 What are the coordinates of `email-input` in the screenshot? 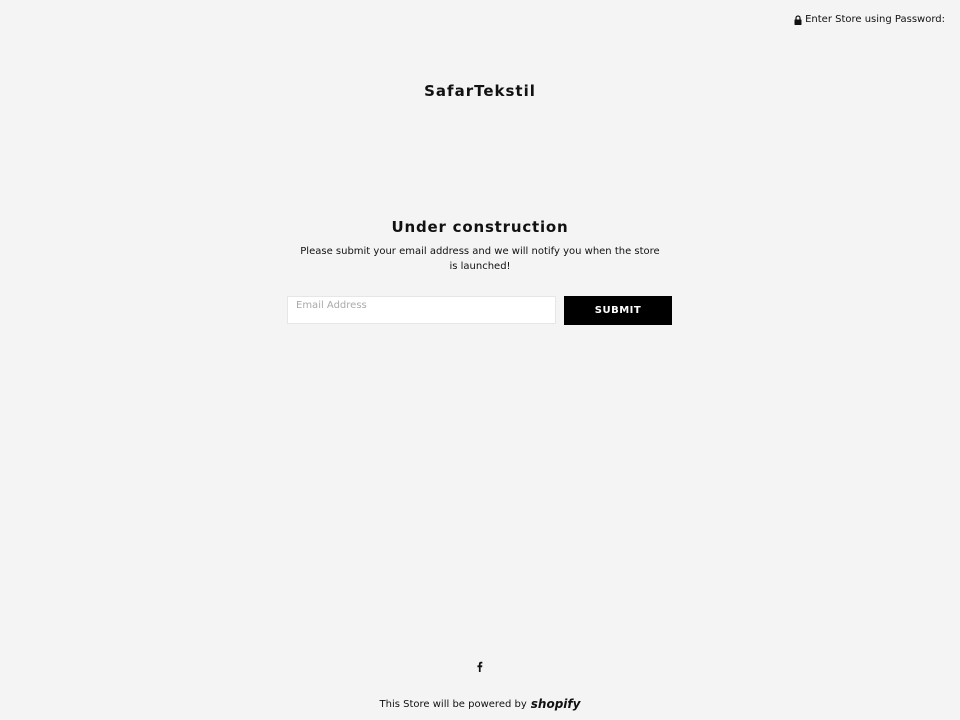 It's located at (421, 310).